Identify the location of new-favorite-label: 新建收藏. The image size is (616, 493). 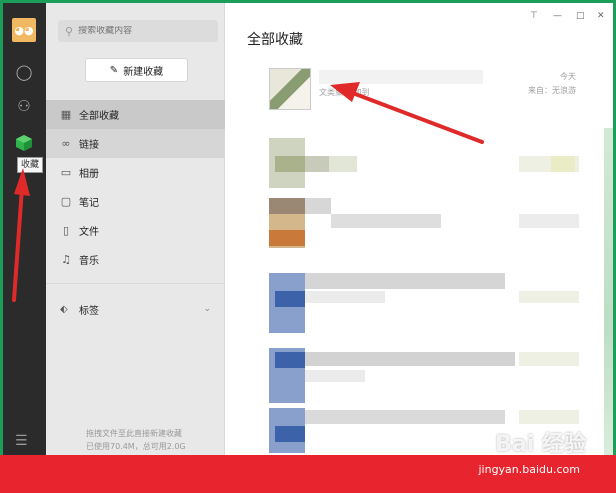
(143, 72).